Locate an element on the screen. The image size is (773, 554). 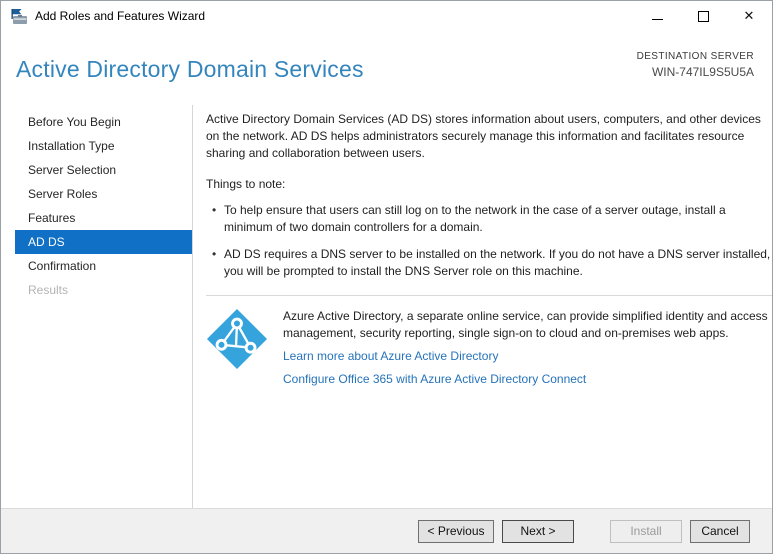
things-to-note-heading: Things to note: is located at coordinates (246, 184).